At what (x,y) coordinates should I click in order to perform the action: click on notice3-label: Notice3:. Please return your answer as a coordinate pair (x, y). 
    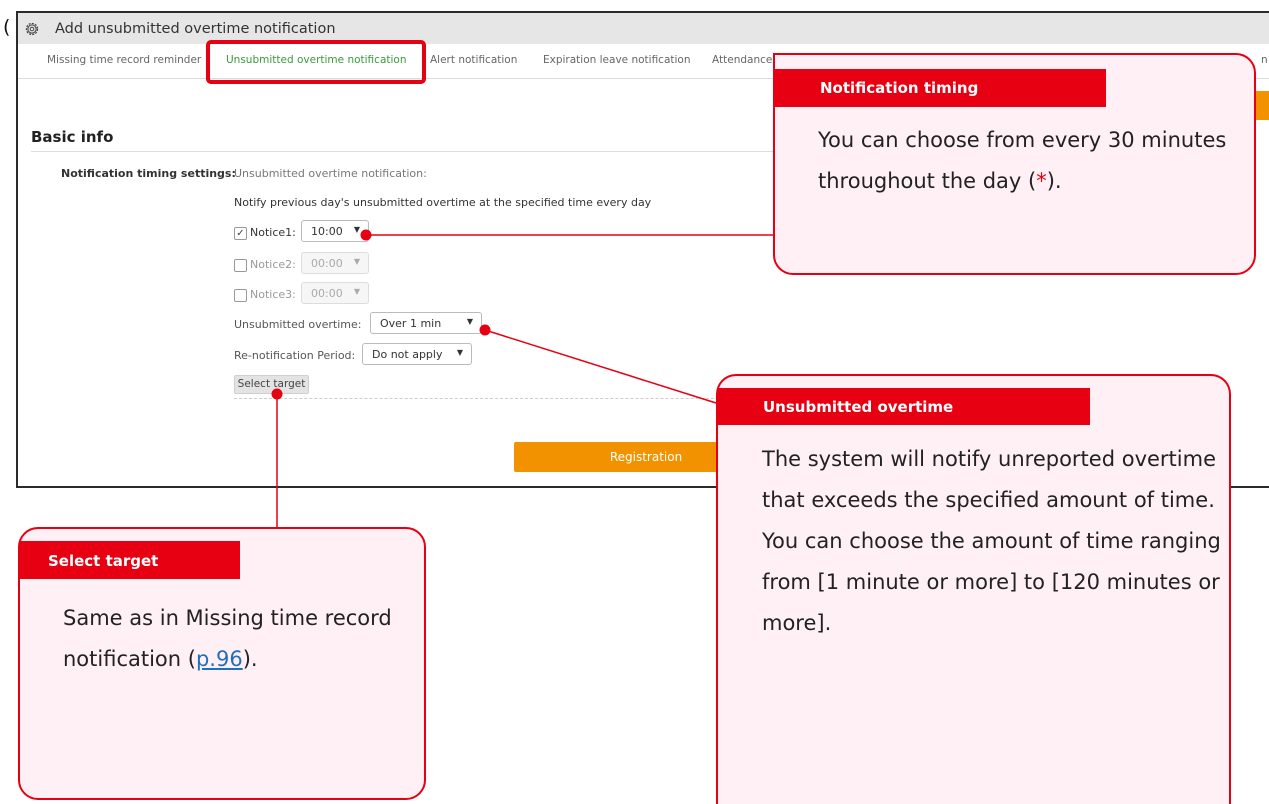
    Looking at the image, I should click on (273, 294).